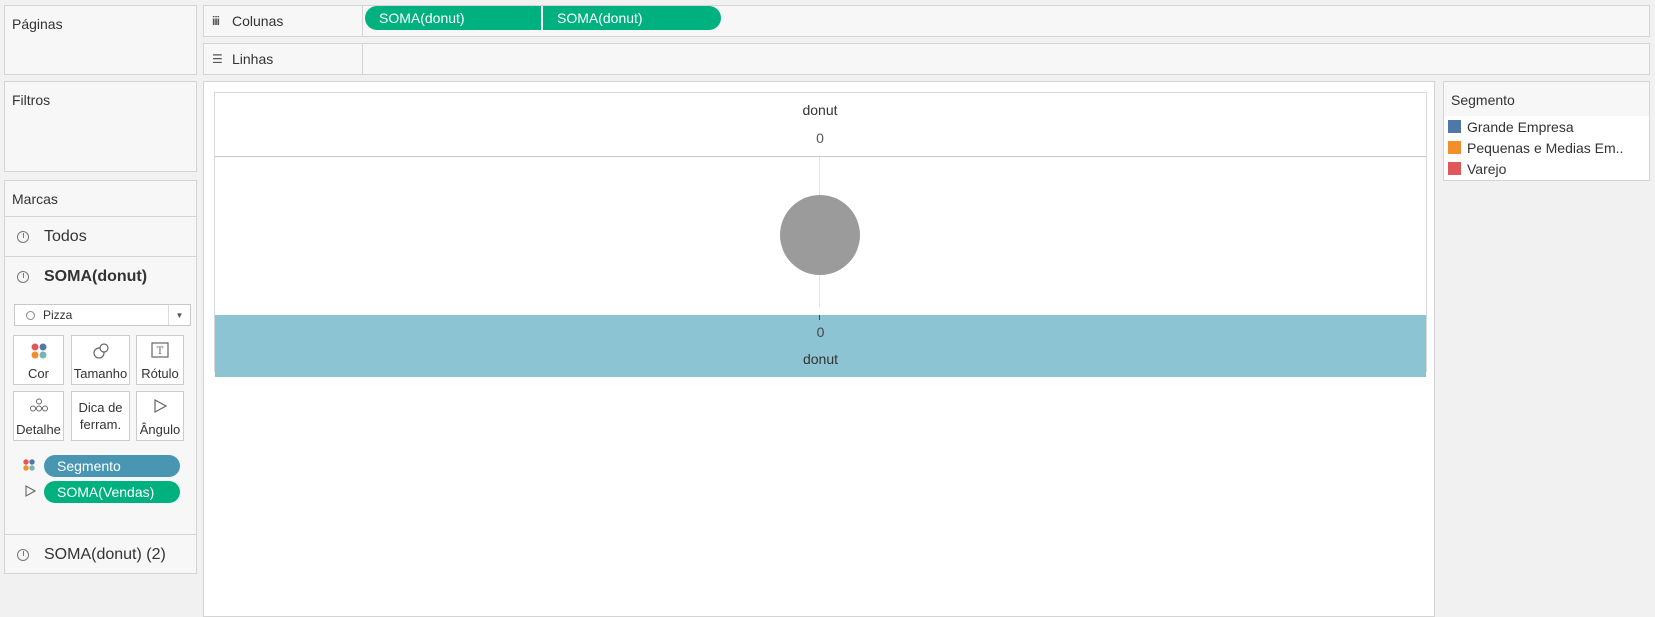  I want to click on marks-all-label: Todos, so click(65, 236).